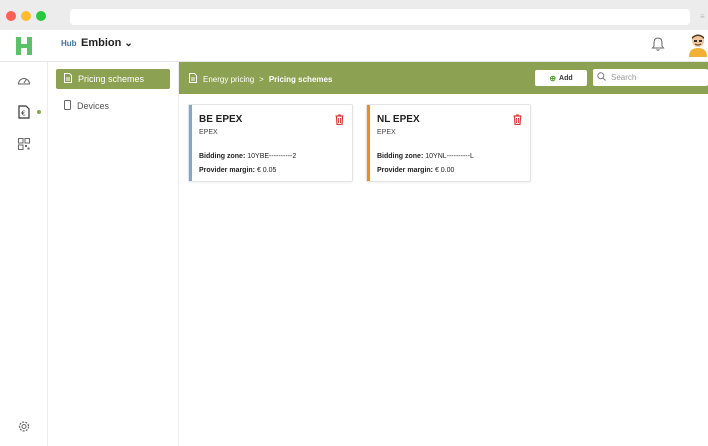  What do you see at coordinates (41, 16) in the screenshot?
I see `window-maximize-button` at bounding box center [41, 16].